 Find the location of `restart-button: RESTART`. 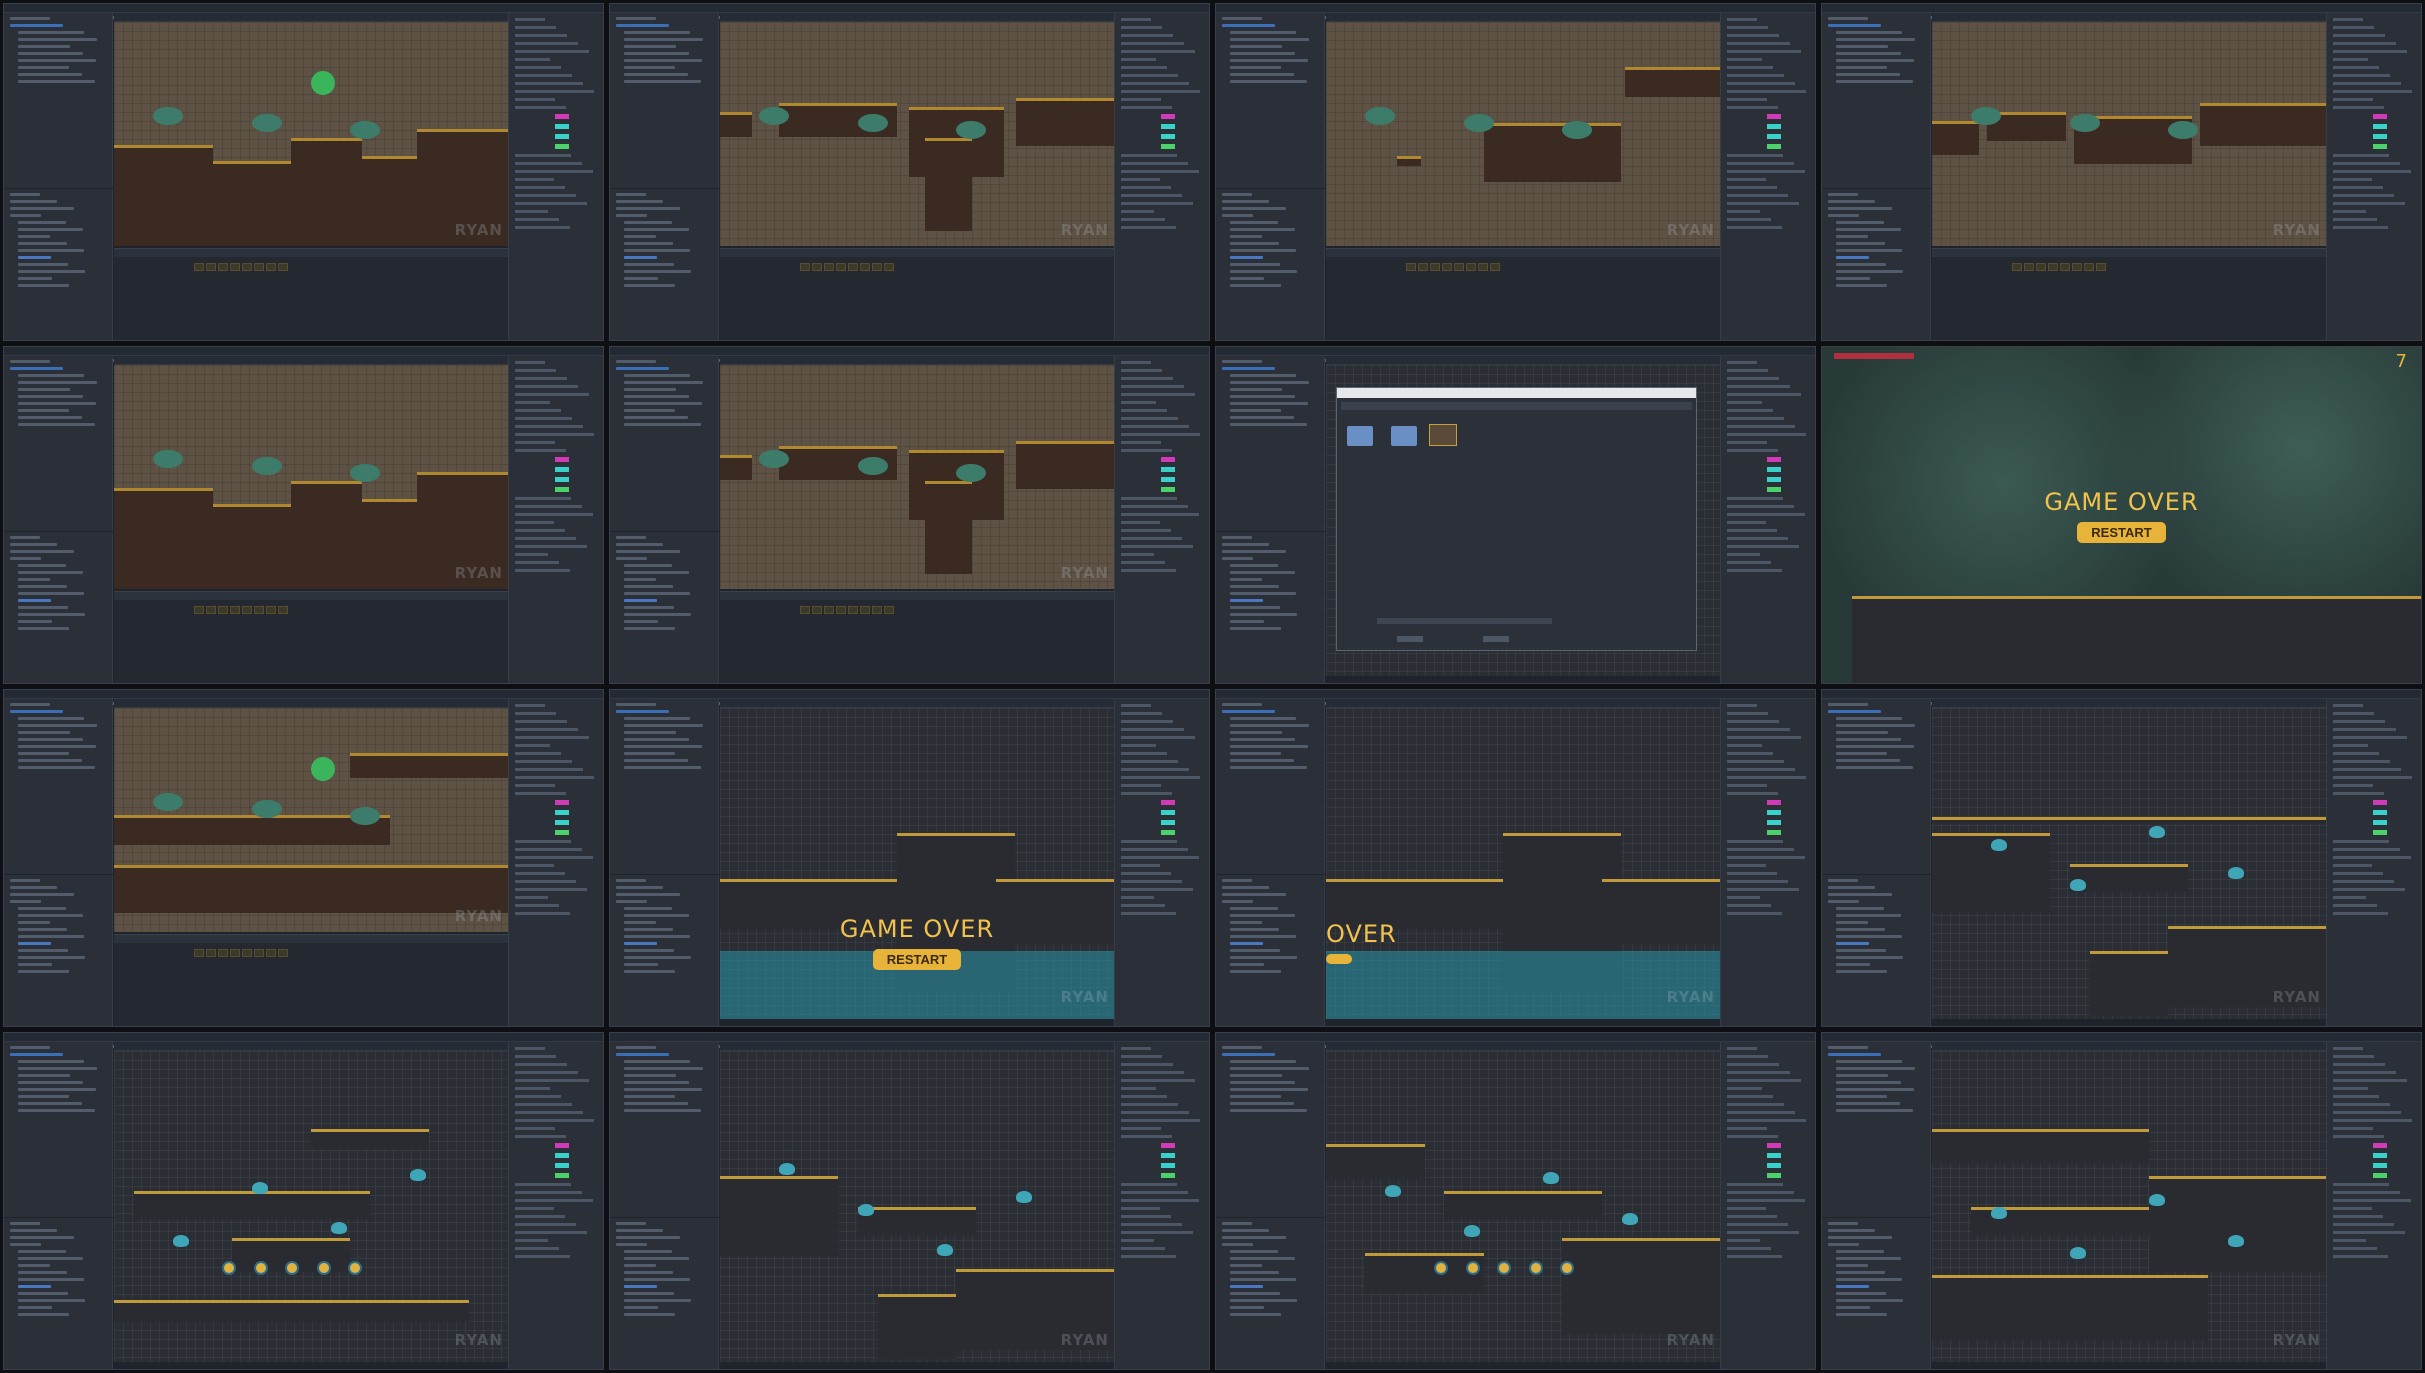

restart-button: RESTART is located at coordinates (917, 959).